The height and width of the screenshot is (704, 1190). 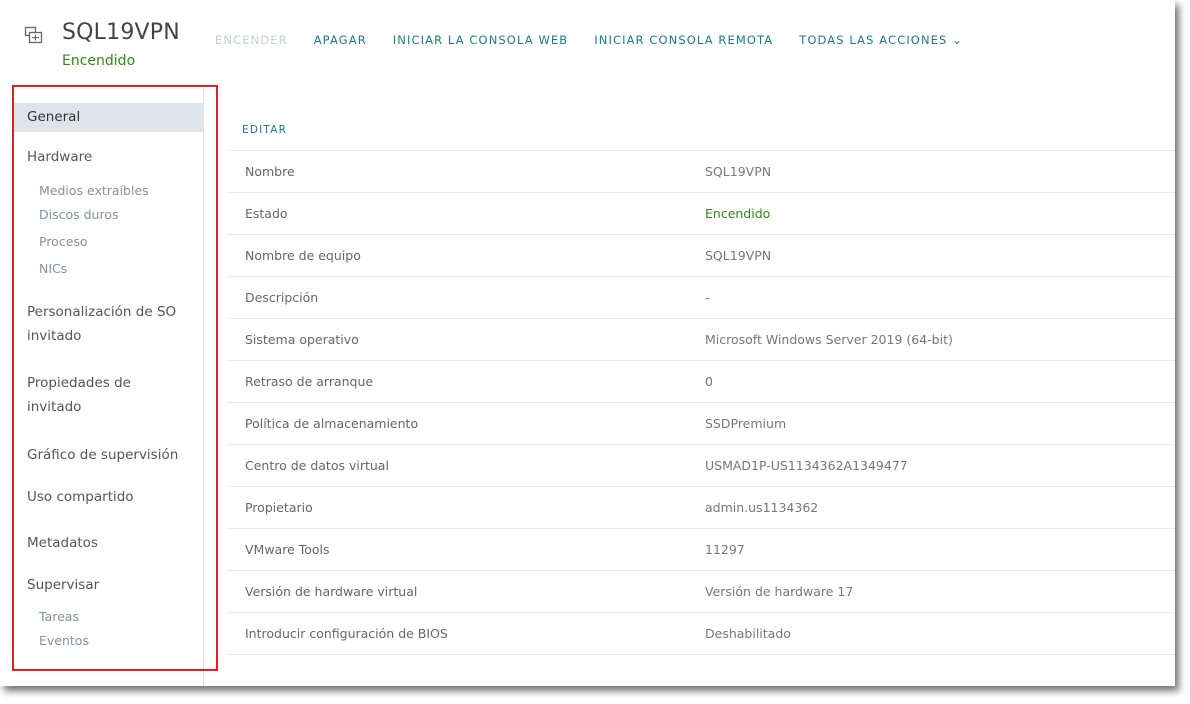 What do you see at coordinates (709, 381) in the screenshot?
I see `property-value: 0` at bounding box center [709, 381].